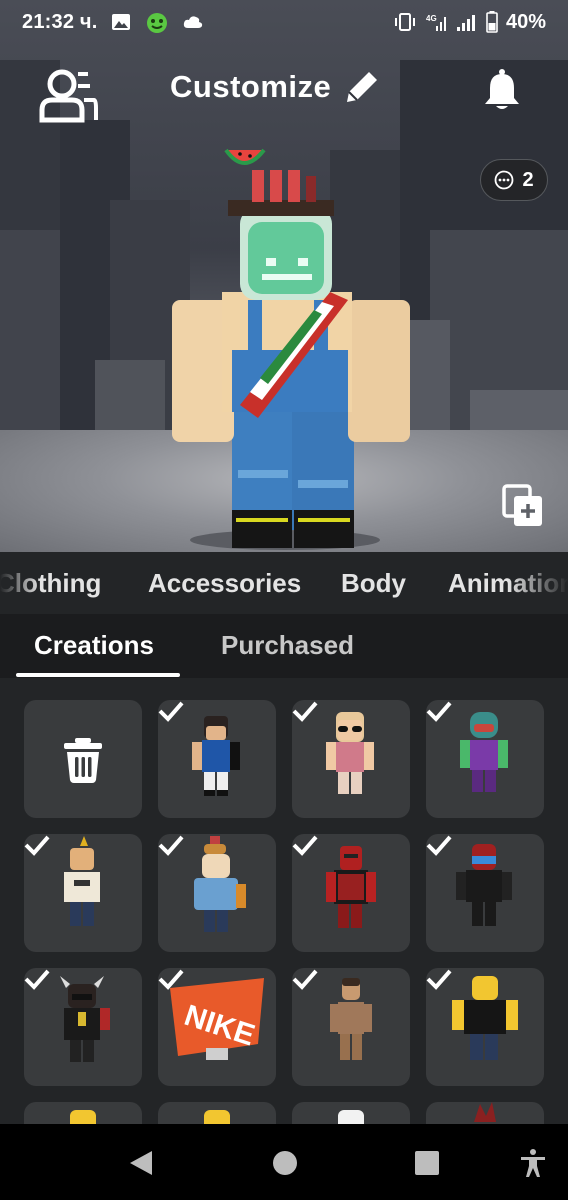 Image resolution: width=568 pixels, height=1200 pixels. I want to click on outfits-count-button: 2, so click(514, 180).